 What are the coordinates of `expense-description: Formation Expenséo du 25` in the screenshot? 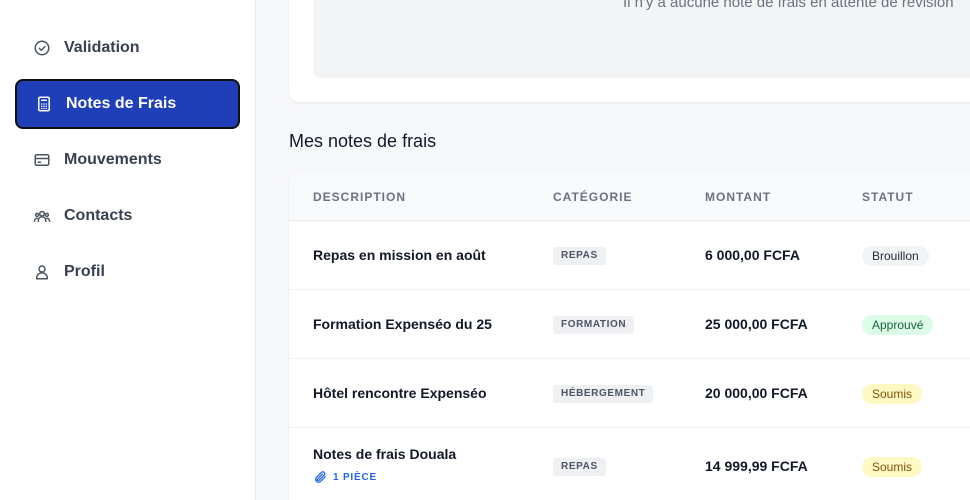 It's located at (402, 324).